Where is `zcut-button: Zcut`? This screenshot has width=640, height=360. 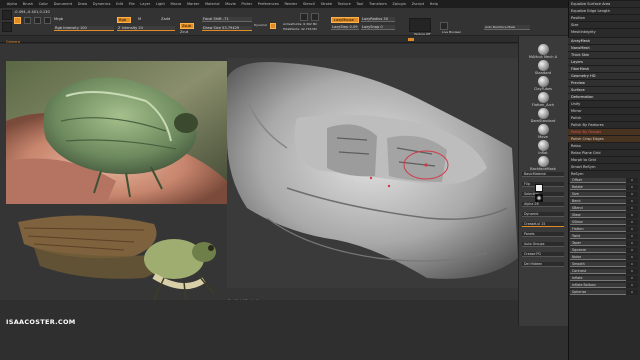 zcut-button: Zcut is located at coordinates (184, 32).